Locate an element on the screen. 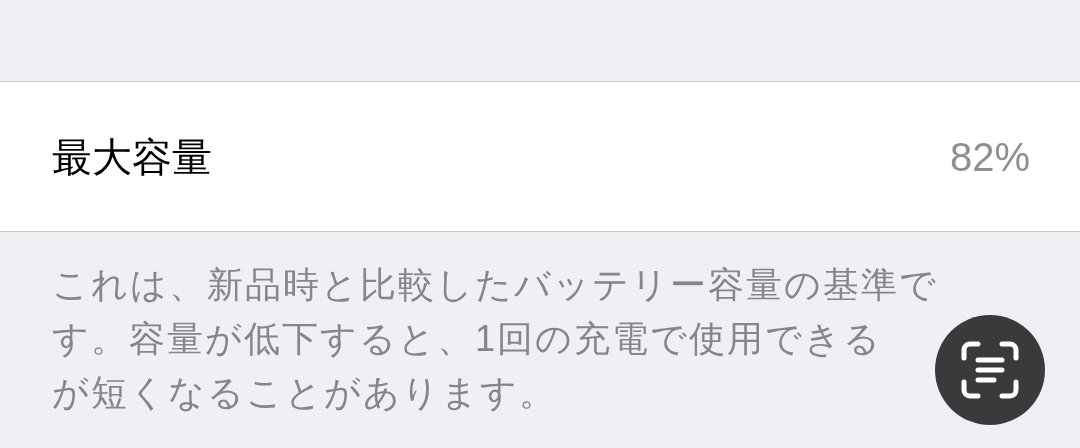  row-value: 82% is located at coordinates (989, 157).